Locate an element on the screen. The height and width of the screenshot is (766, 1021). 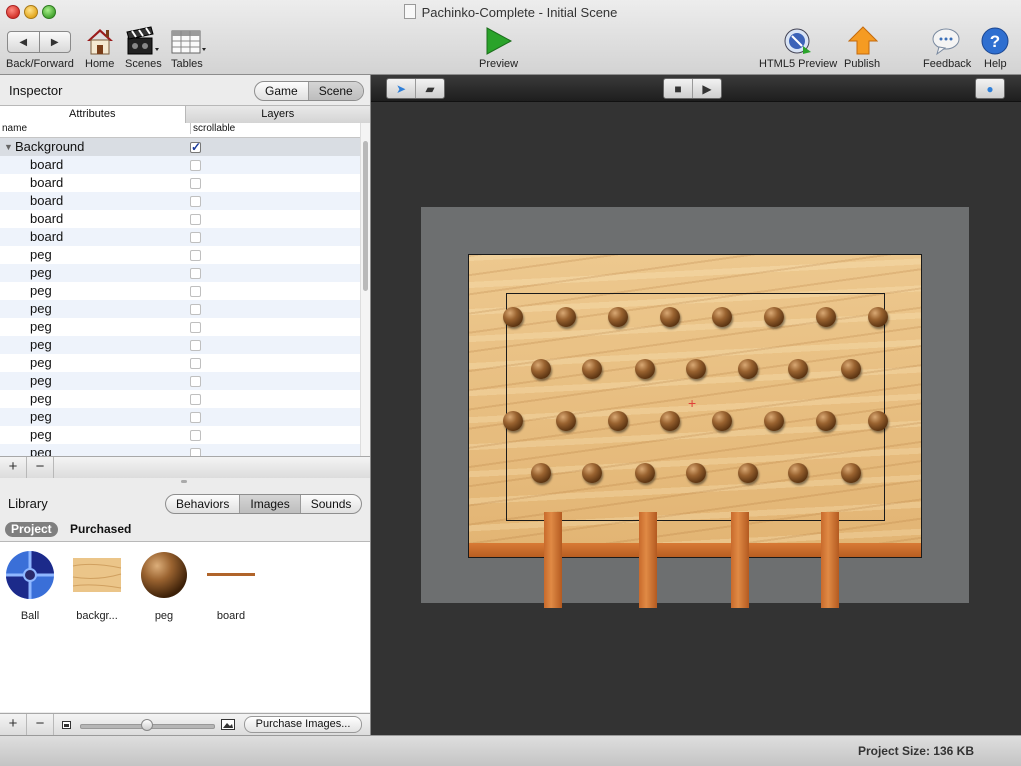
remove-image-button: − is located at coordinates (40, 724).